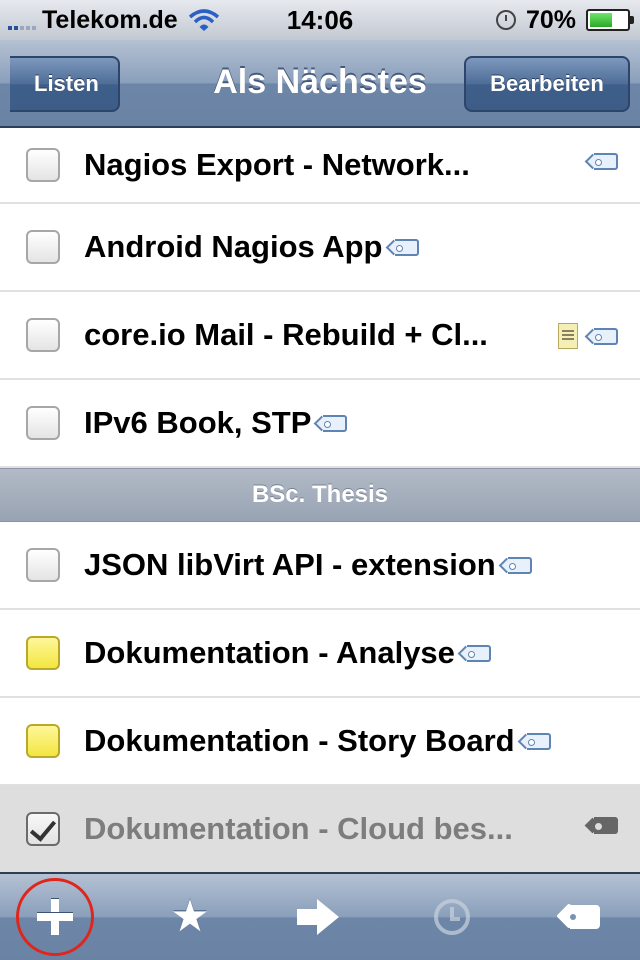  I want to click on arrow-right-icon, so click(318, 917).